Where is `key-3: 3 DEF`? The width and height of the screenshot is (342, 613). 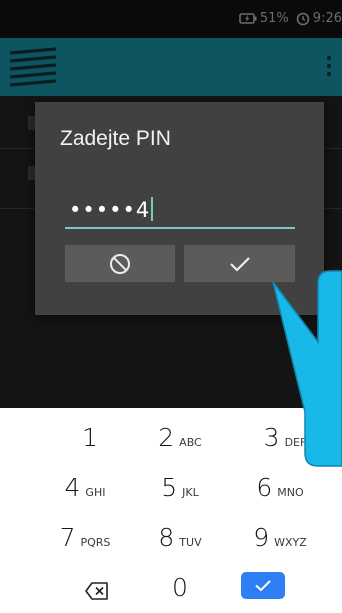
key-3: 3 DEF is located at coordinates (285, 443).